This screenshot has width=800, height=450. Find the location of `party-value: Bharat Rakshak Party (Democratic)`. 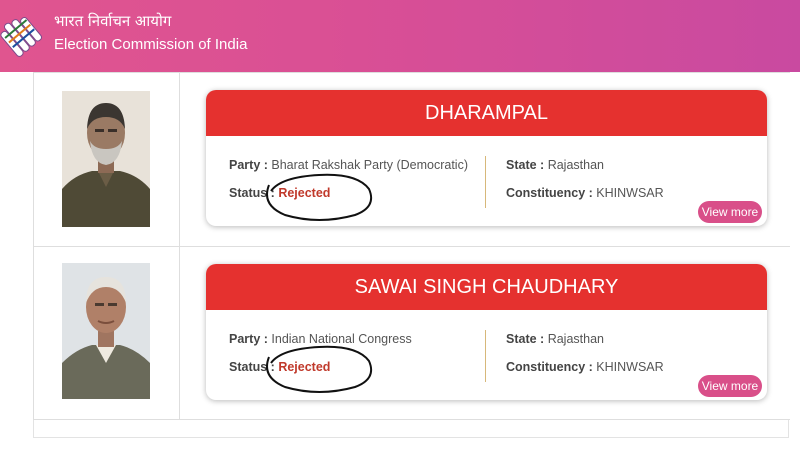

party-value: Bharat Rakshak Party (Democratic) is located at coordinates (369, 165).